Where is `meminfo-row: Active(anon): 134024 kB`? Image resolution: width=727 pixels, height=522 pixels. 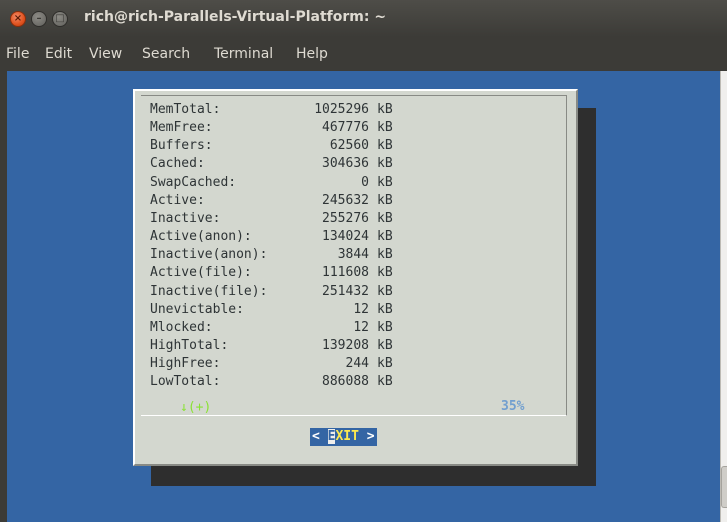
meminfo-row: Active(anon): 134024 kB is located at coordinates (271, 237).